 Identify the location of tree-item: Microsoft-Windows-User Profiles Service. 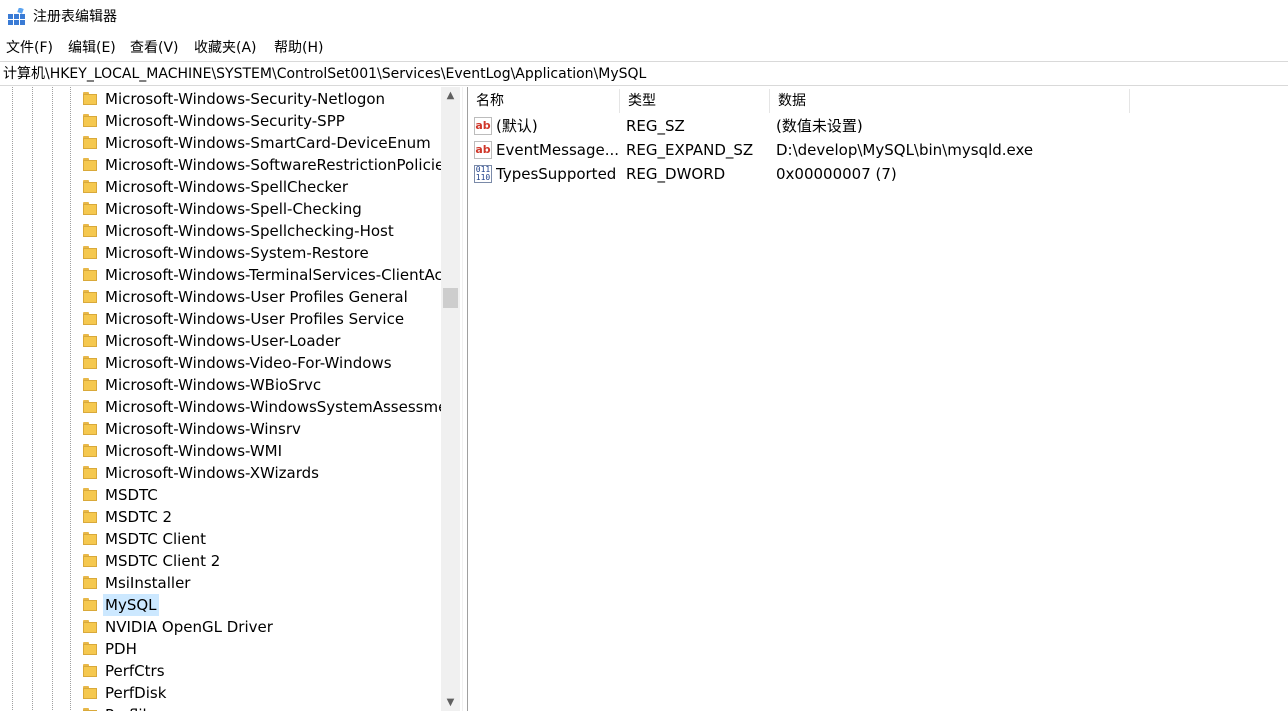
(220, 319).